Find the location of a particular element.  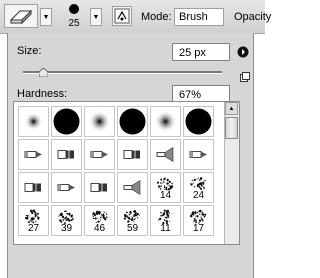

size-slider-thumb is located at coordinates (43, 72).